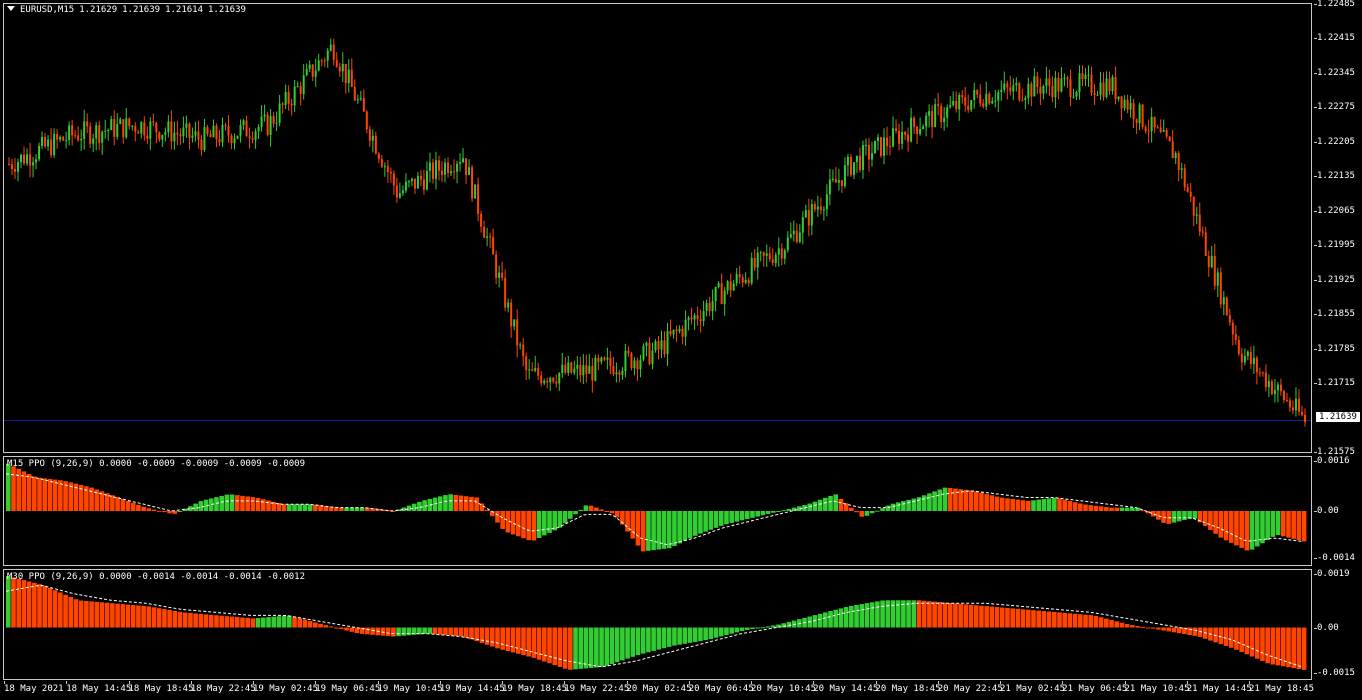 This screenshot has height=700, width=1362. Describe the element at coordinates (1282, 687) in the screenshot. I see `time-tick: 21 May 18:45` at that location.